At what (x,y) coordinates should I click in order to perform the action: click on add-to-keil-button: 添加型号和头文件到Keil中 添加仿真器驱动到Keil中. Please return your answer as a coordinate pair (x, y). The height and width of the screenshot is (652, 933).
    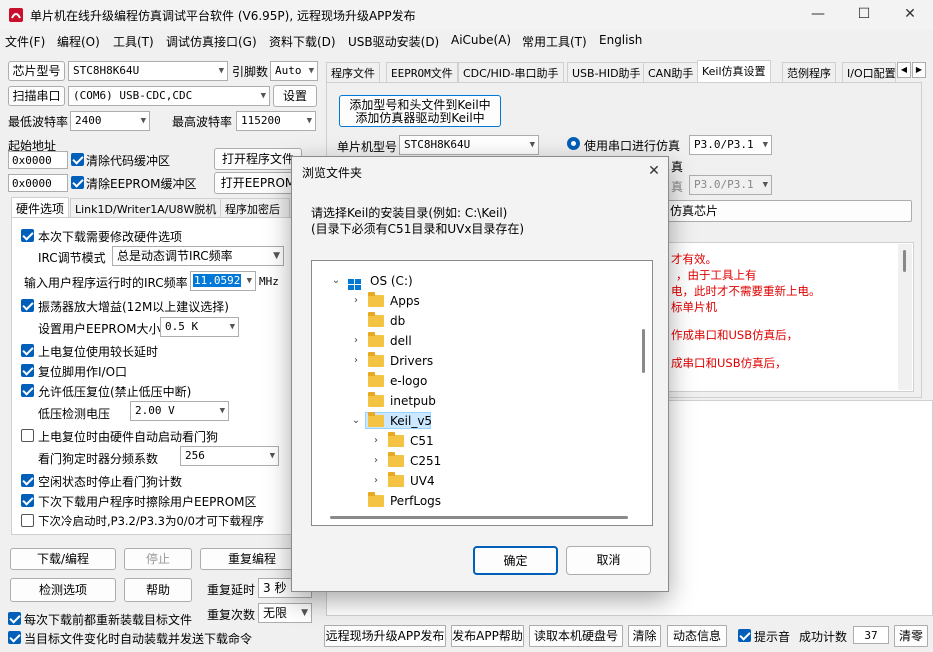
    Looking at the image, I should click on (420, 111).